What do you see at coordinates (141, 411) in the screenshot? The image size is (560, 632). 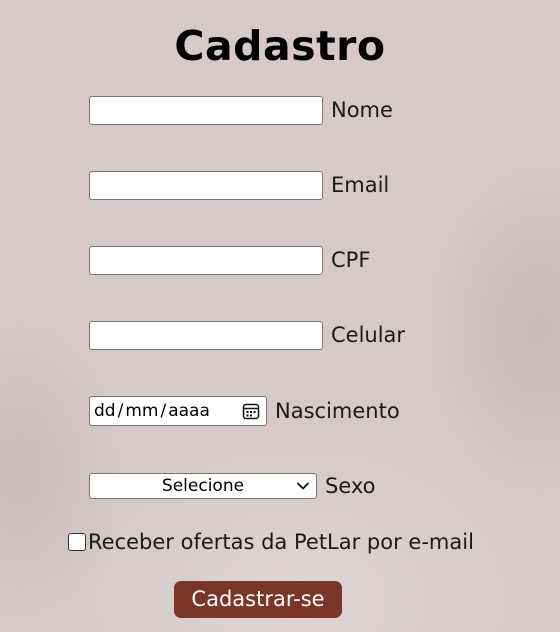 I see `date-month-placeholder: mm` at bounding box center [141, 411].